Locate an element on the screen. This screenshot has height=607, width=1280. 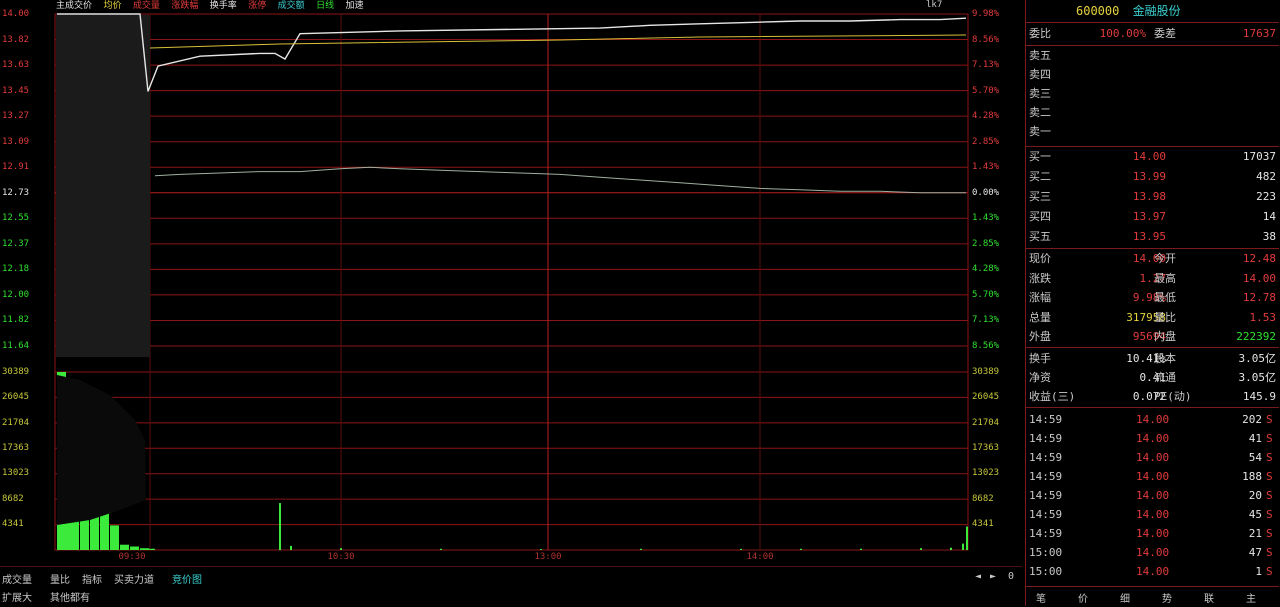
price-tick-label: 13.27 is located at coordinates (16, 116).